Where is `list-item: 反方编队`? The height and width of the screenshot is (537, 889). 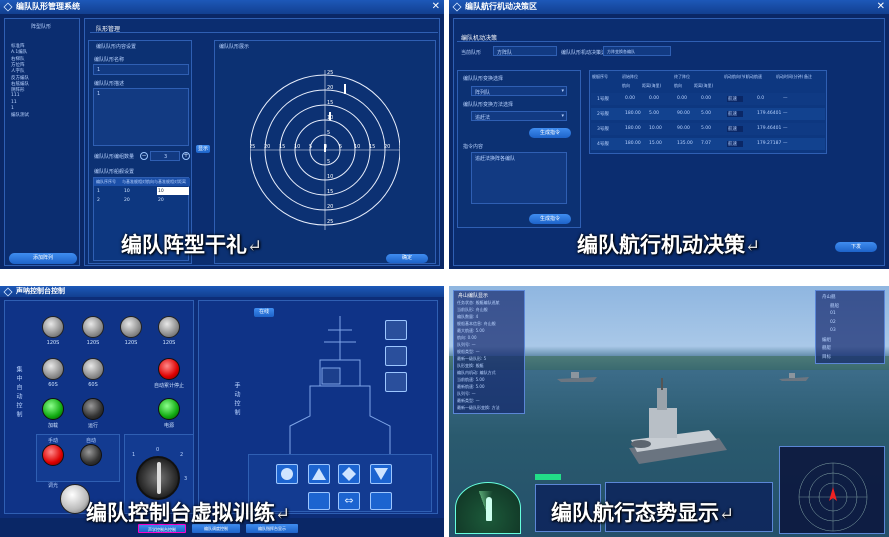 list-item: 反方编队 is located at coordinates (20, 78).